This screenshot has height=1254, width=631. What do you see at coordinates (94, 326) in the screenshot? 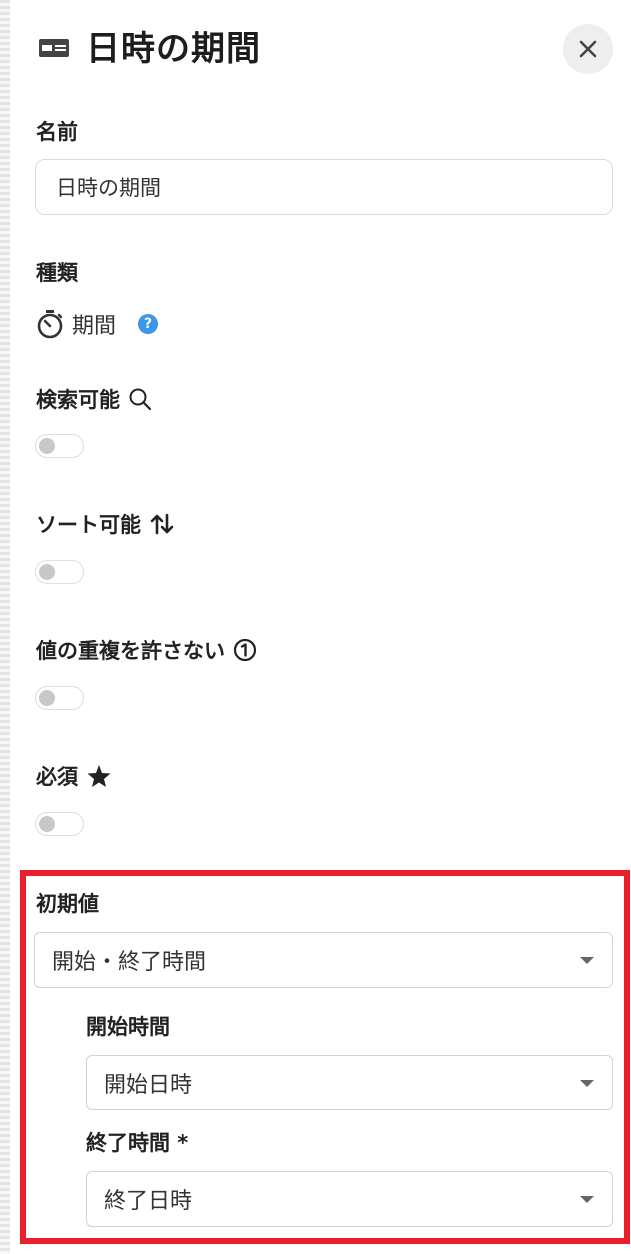
I see `type-value: 期間` at bounding box center [94, 326].